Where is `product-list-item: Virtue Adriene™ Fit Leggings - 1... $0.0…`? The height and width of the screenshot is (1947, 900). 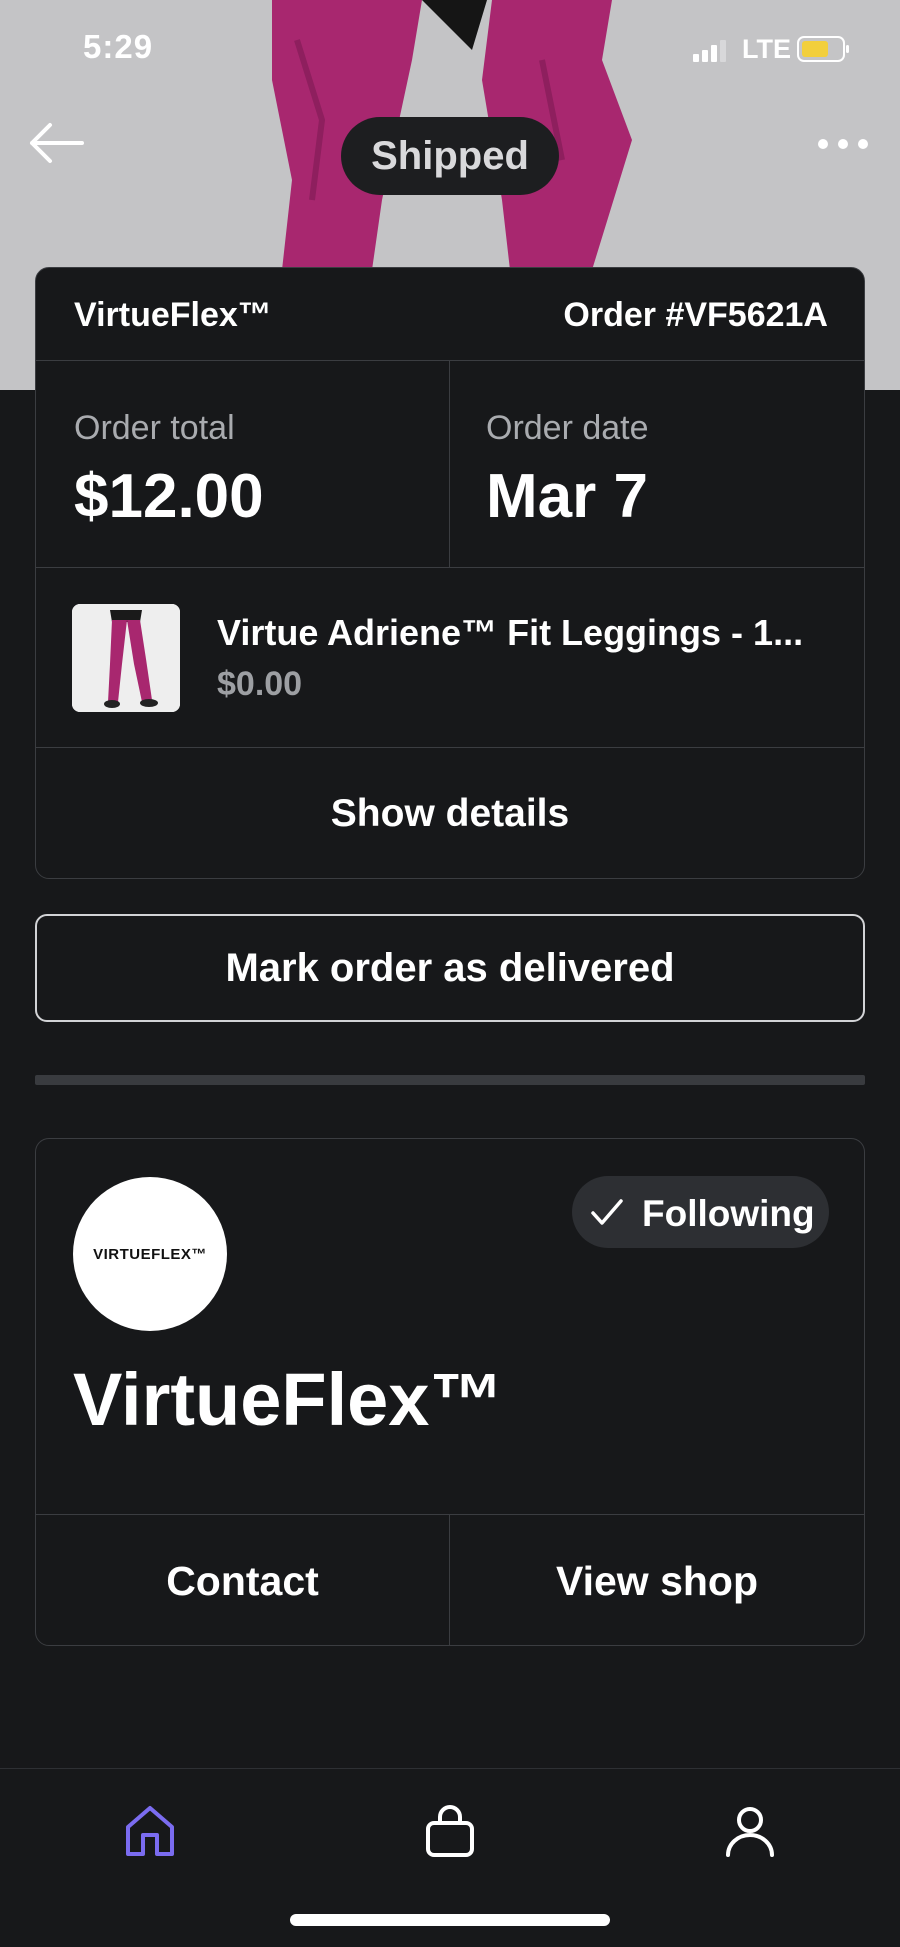 product-list-item: Virtue Adriene™ Fit Leggings - 1... $0.0… is located at coordinates (450, 658).